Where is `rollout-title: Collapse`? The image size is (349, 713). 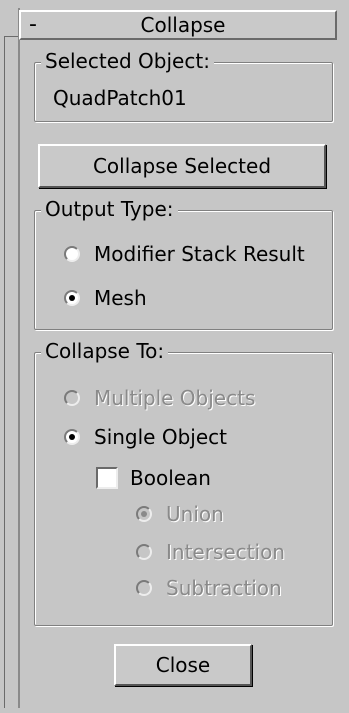 rollout-title: Collapse is located at coordinates (183, 25).